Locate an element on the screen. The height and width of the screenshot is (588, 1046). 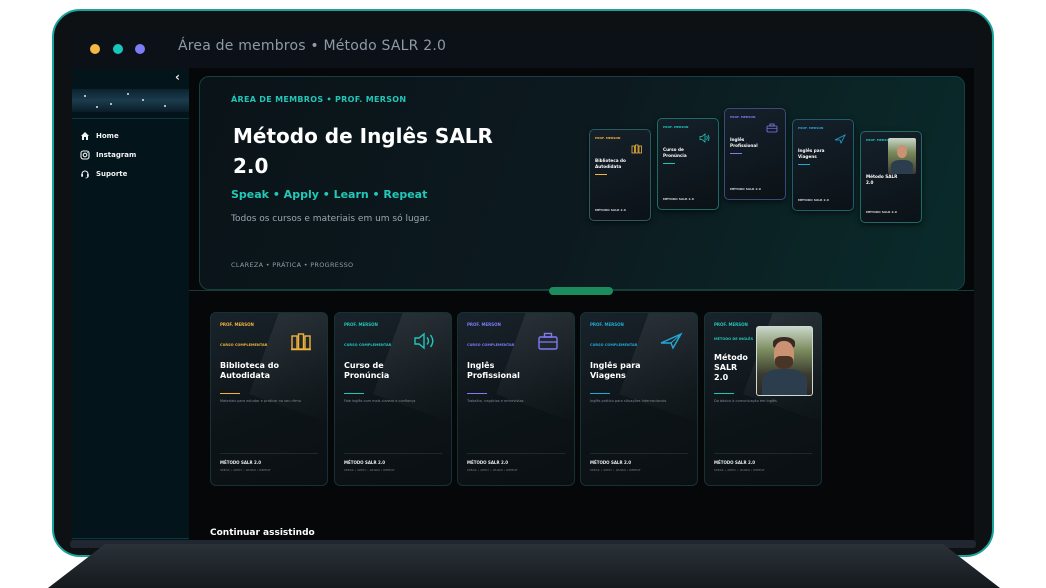
card-title: Inglês para Viagens is located at coordinates (615, 370).